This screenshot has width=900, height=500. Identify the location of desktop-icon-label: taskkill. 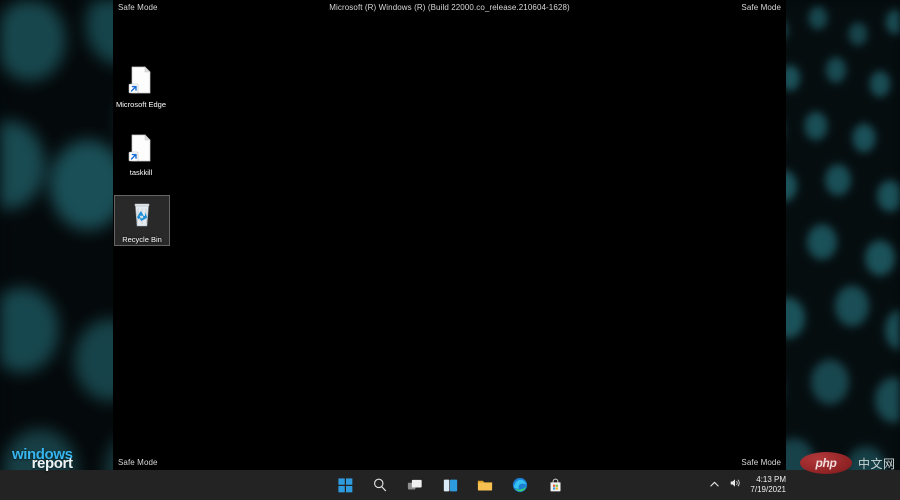
(141, 172).